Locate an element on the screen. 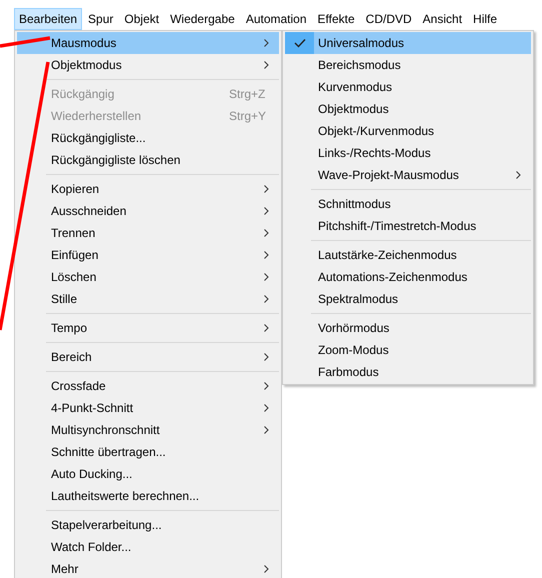 The image size is (542, 578). menu-item-label: Einfügen is located at coordinates (74, 255).